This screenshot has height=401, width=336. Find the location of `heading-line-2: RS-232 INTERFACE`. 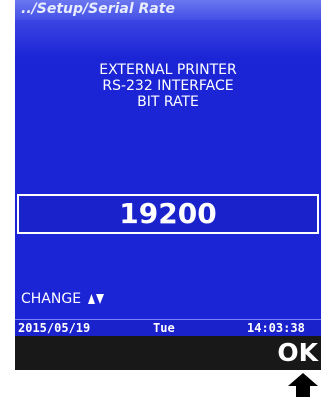

heading-line-2: RS-232 INTERFACE is located at coordinates (168, 86).